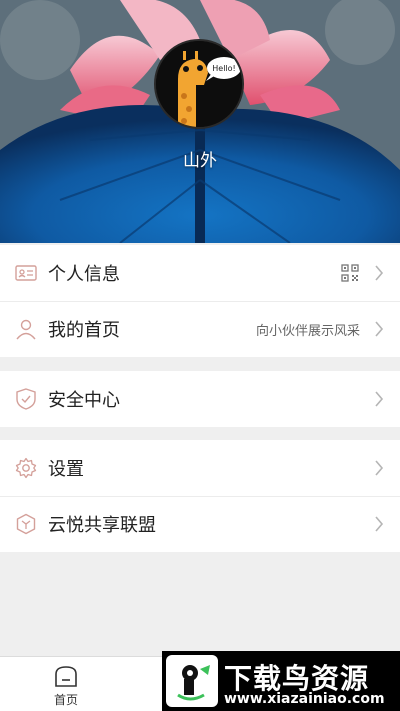  Describe the element at coordinates (26, 524) in the screenshot. I see `cube-icon` at that location.